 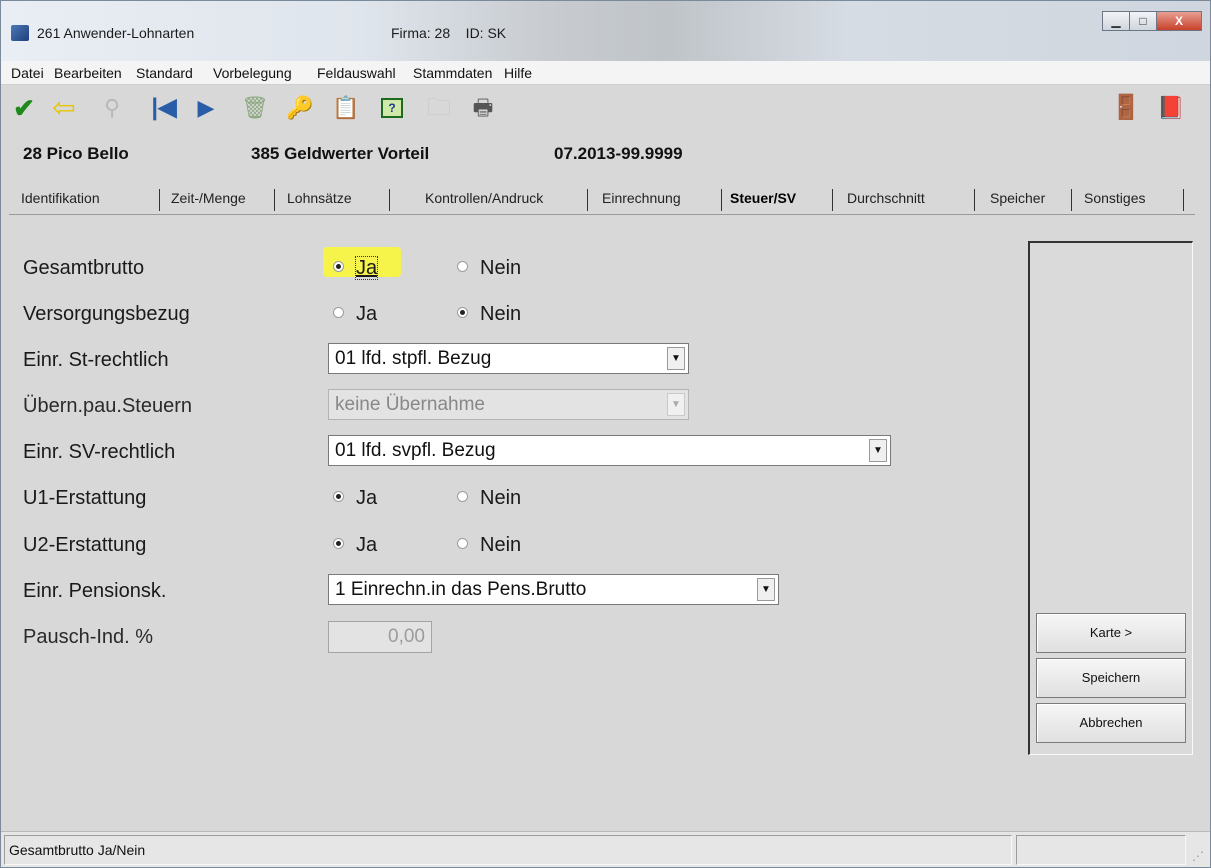 I want to click on menu-feldauswahl: Feldauswahl, so click(x=356, y=73).